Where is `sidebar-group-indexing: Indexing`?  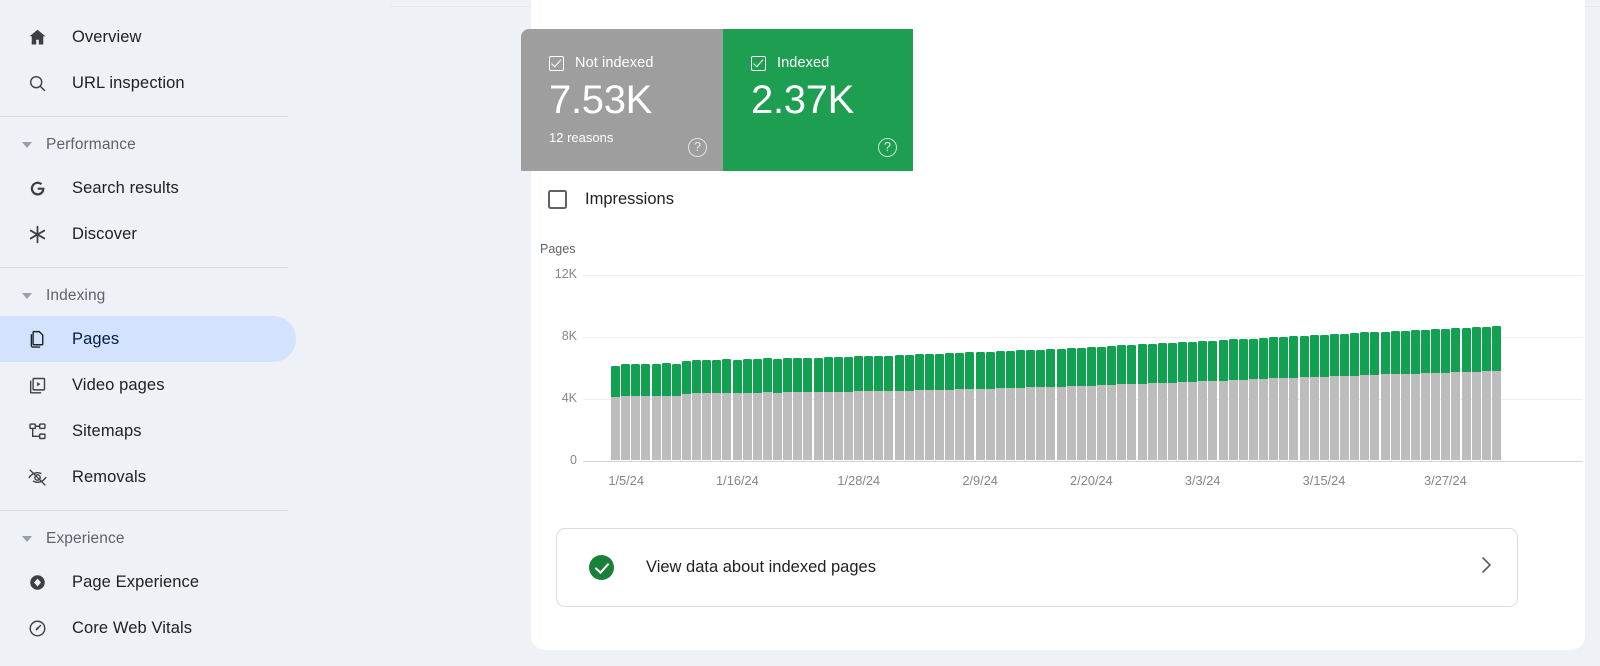
sidebar-group-indexing: Indexing is located at coordinates (195, 296).